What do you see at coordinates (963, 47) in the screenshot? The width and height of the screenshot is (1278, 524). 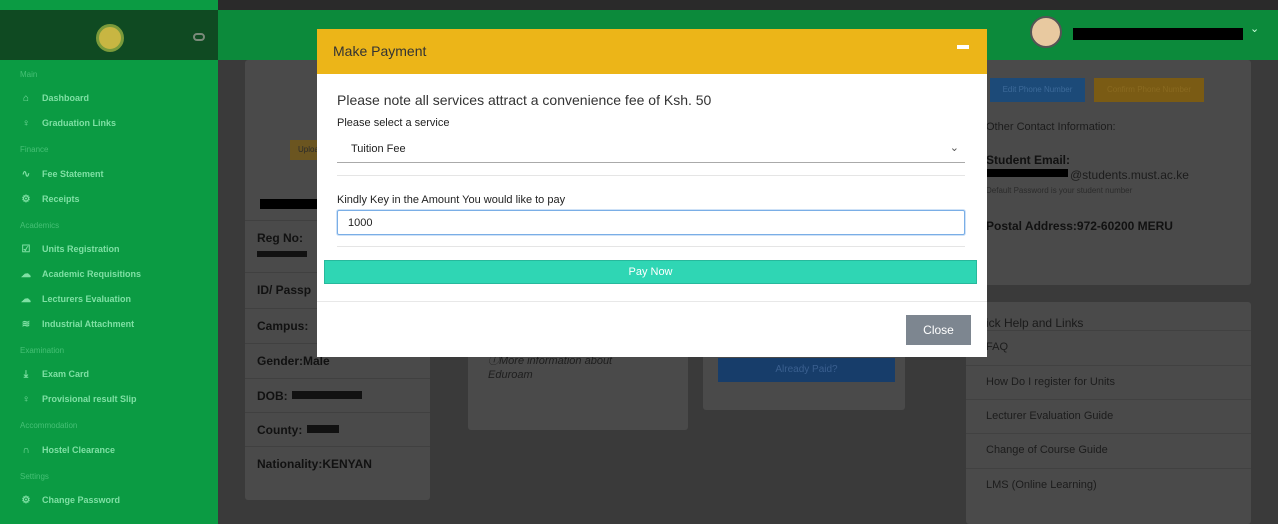 I see `minimize-icon` at bounding box center [963, 47].